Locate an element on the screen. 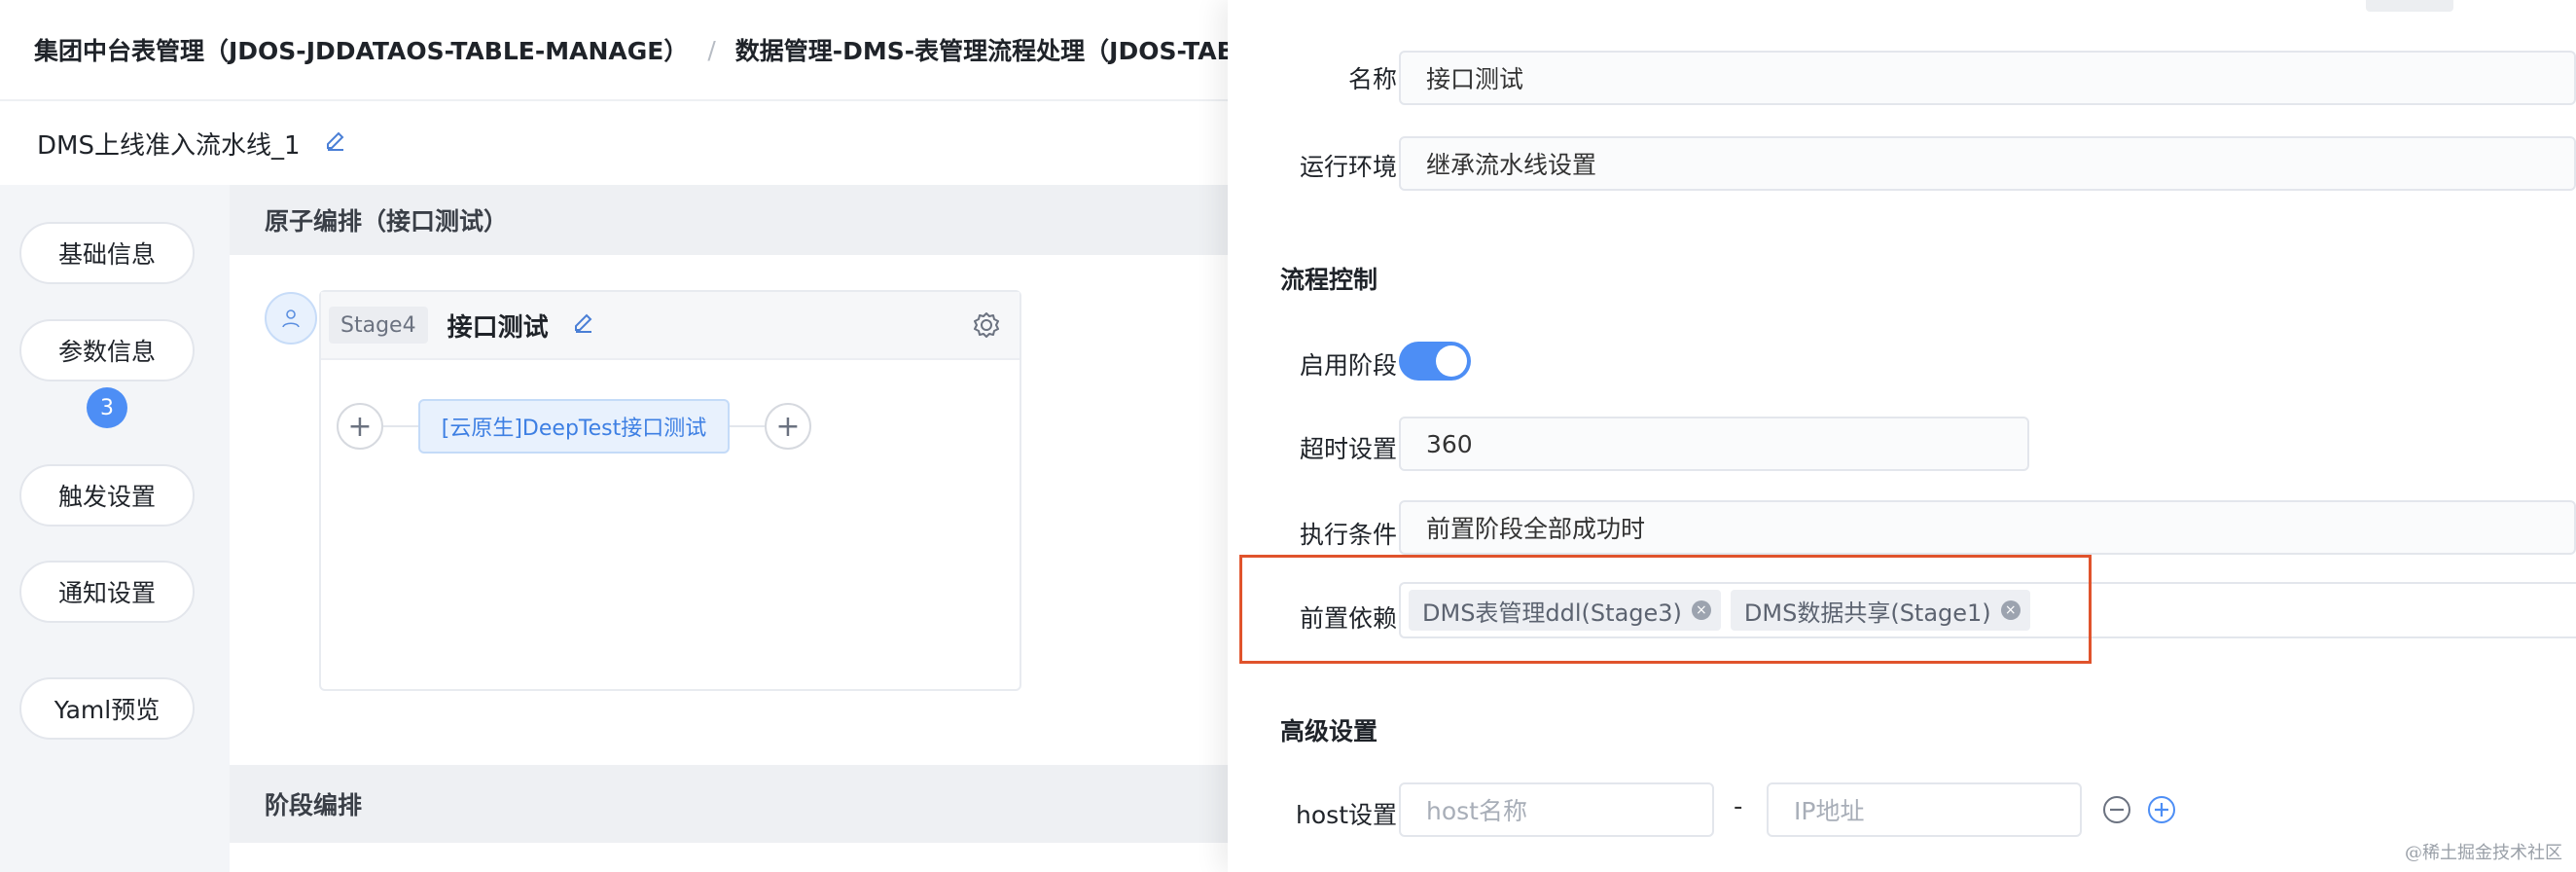 The width and height of the screenshot is (2576, 872). advanced-title: 高级设置 is located at coordinates (1329, 731).